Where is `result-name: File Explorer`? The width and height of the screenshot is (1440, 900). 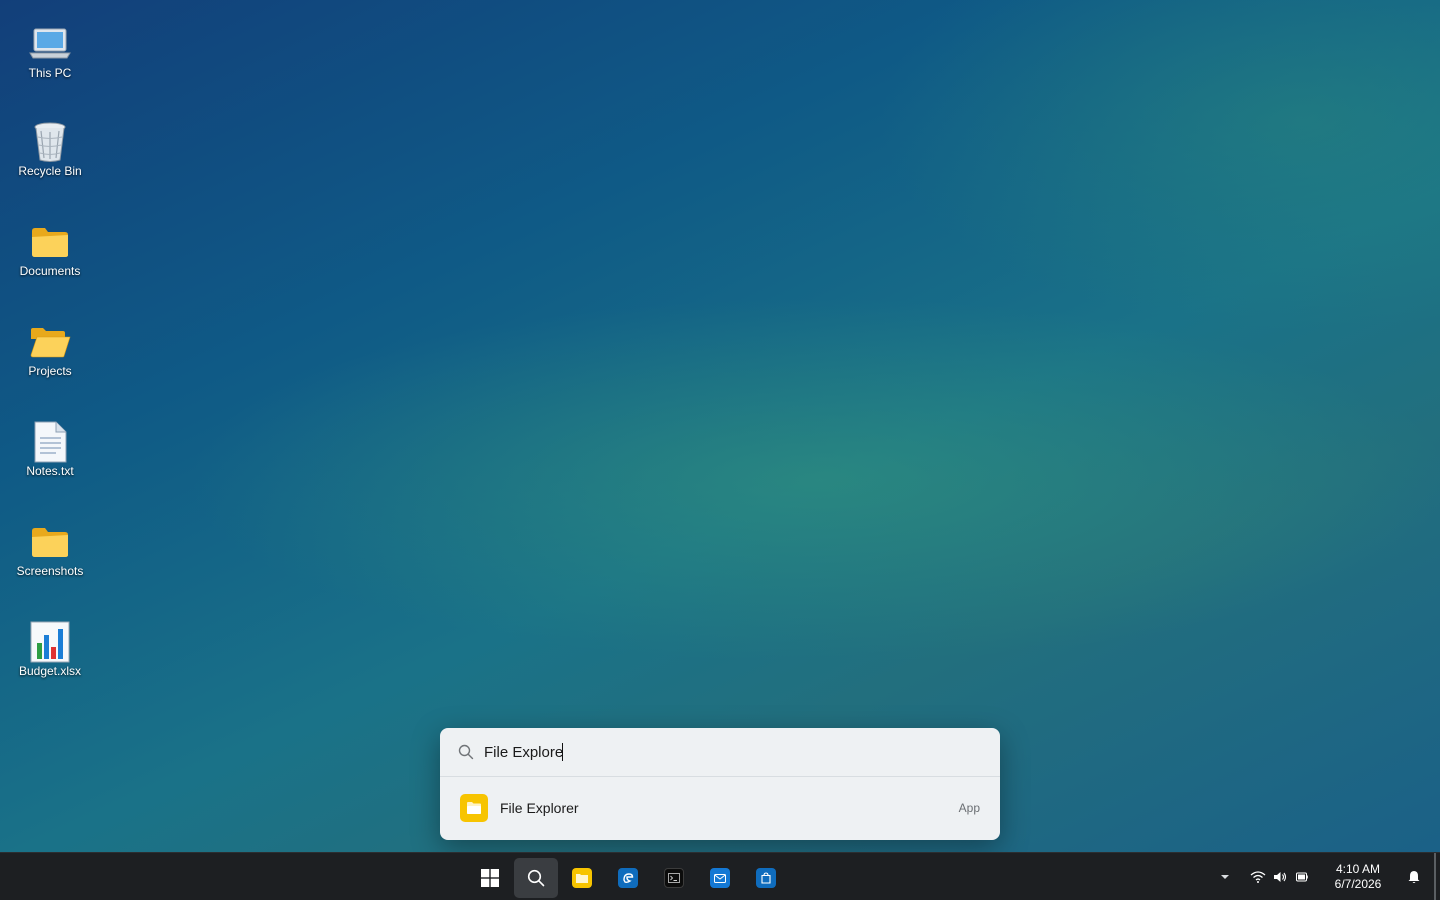 result-name: File Explorer is located at coordinates (539, 808).